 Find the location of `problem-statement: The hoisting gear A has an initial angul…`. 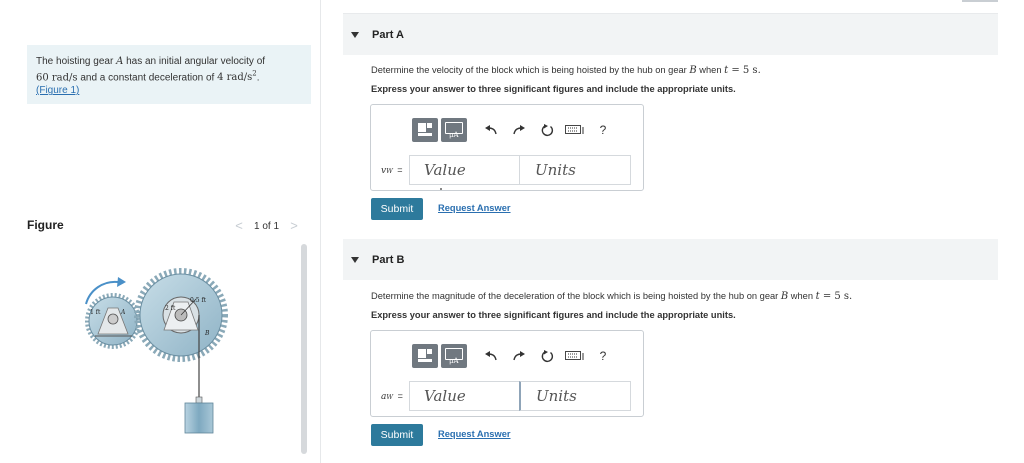

problem-statement: The hoisting gear A has an initial angul… is located at coordinates (169, 74).